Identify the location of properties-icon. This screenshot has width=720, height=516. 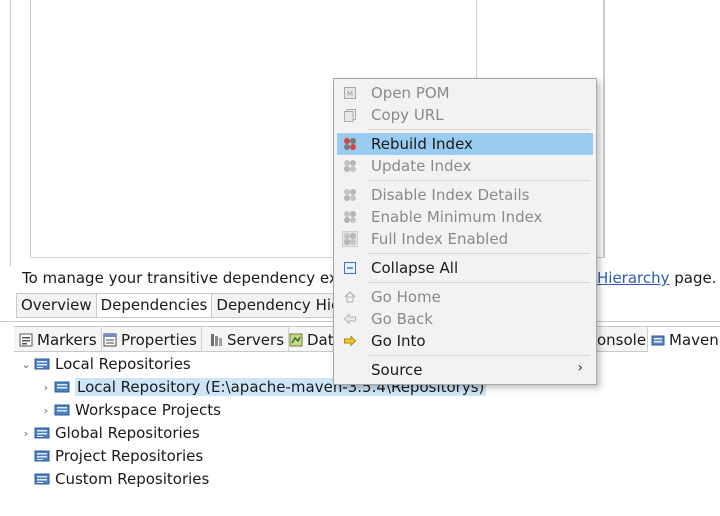
(110, 340).